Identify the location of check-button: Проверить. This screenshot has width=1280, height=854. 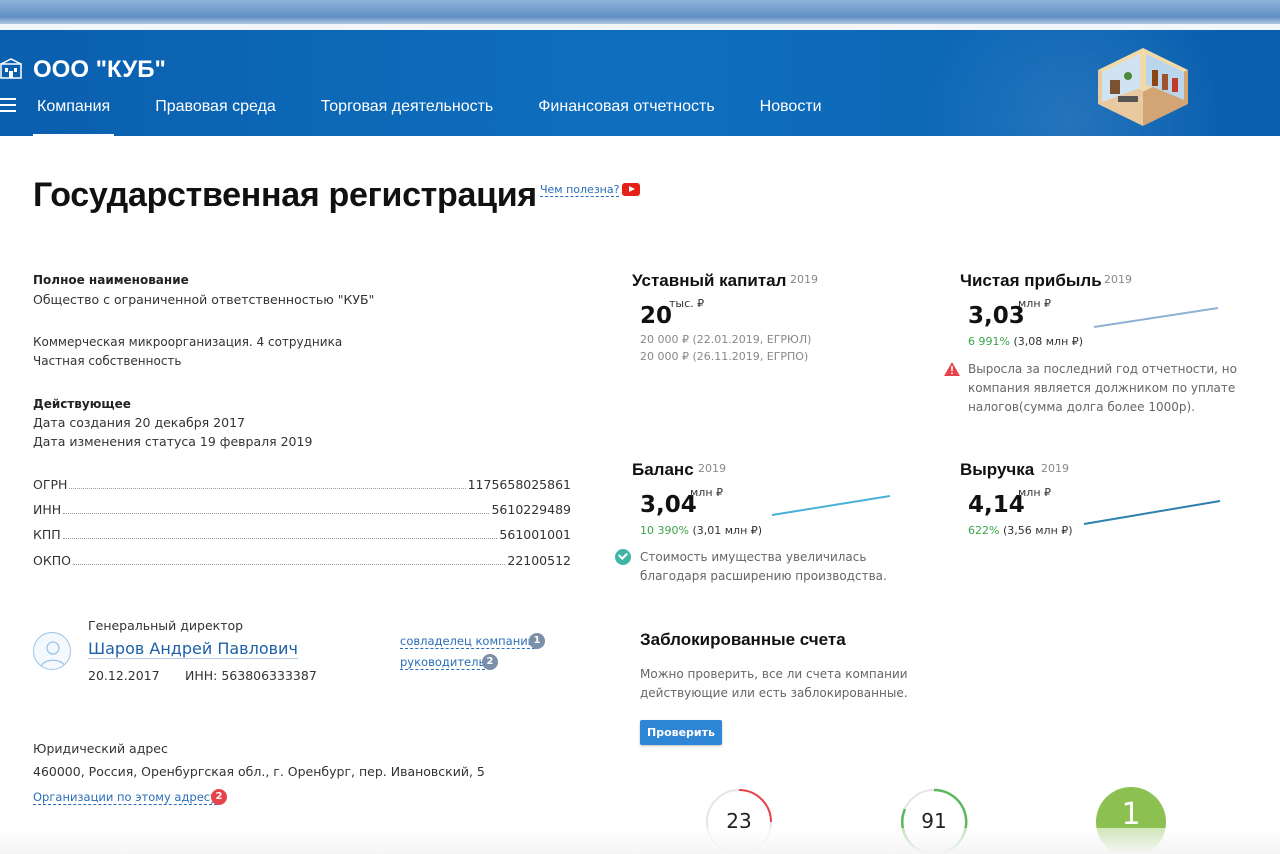
(681, 732).